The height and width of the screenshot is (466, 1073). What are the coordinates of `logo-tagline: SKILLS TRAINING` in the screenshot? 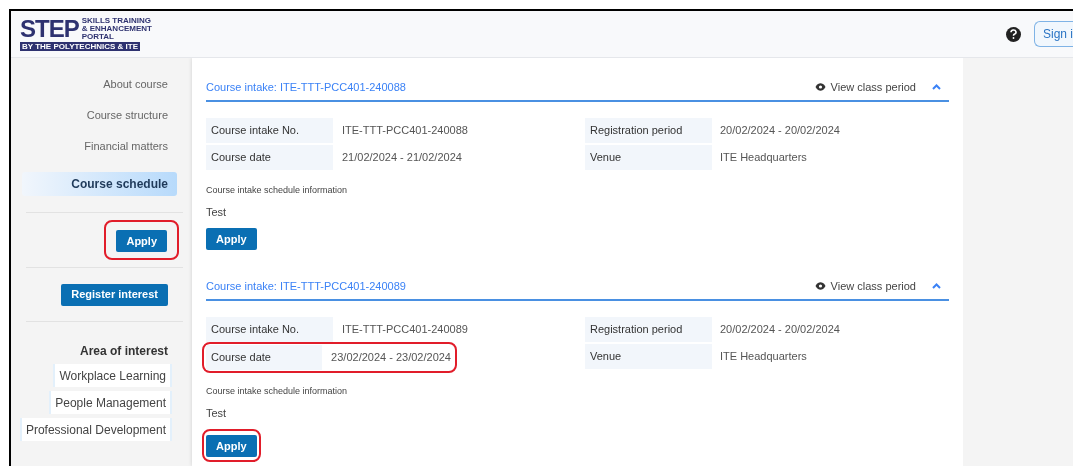 It's located at (116, 21).